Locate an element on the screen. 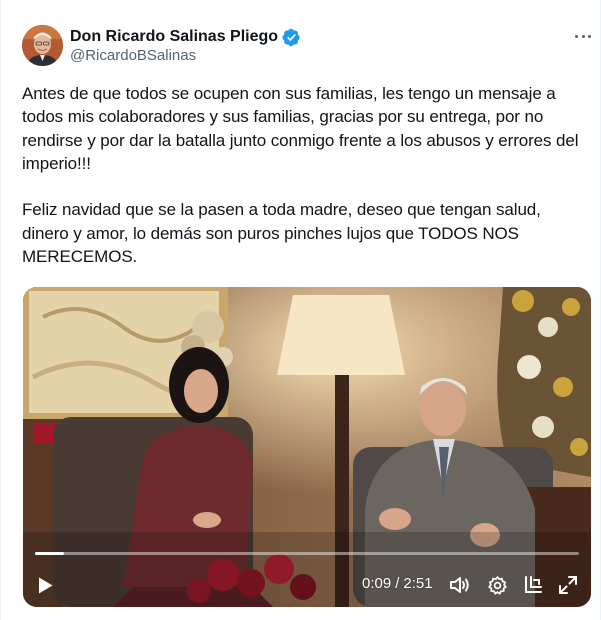 This screenshot has height=620, width=601. author-name-row: Don Ricardo Salinas Pliego is located at coordinates (185, 37).